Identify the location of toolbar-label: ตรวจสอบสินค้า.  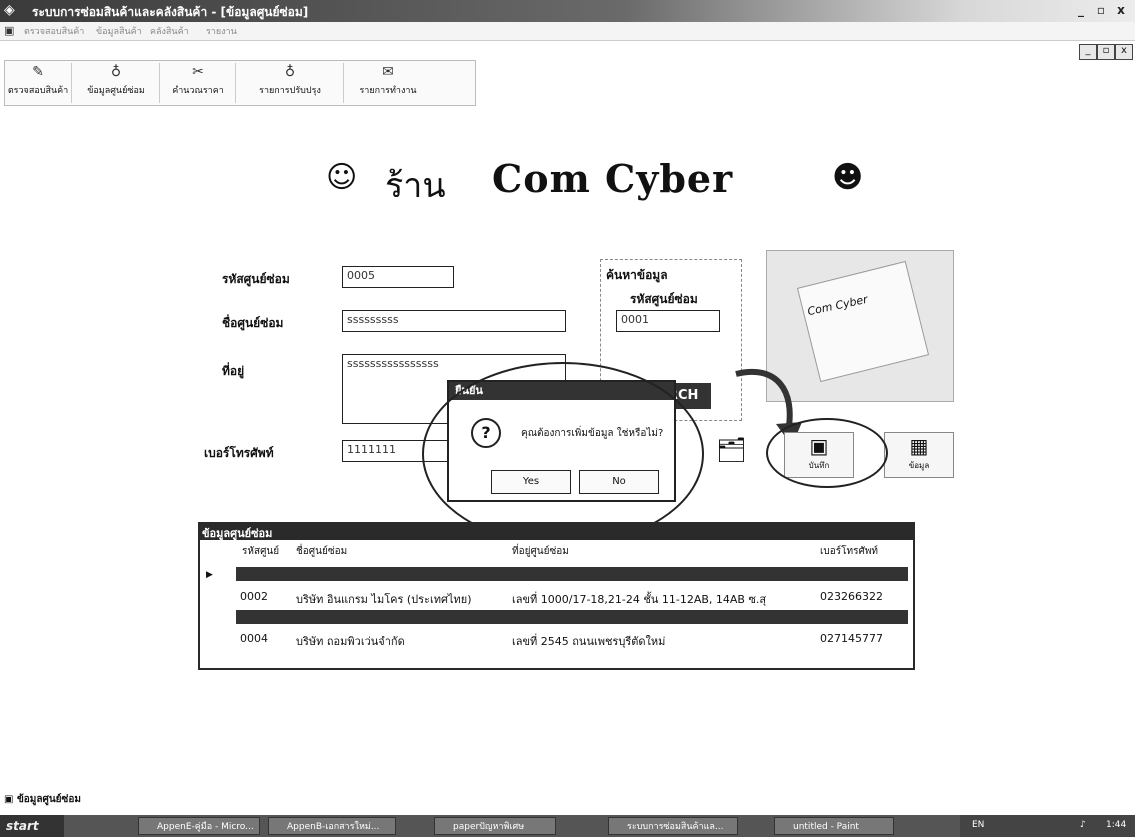
(38, 91).